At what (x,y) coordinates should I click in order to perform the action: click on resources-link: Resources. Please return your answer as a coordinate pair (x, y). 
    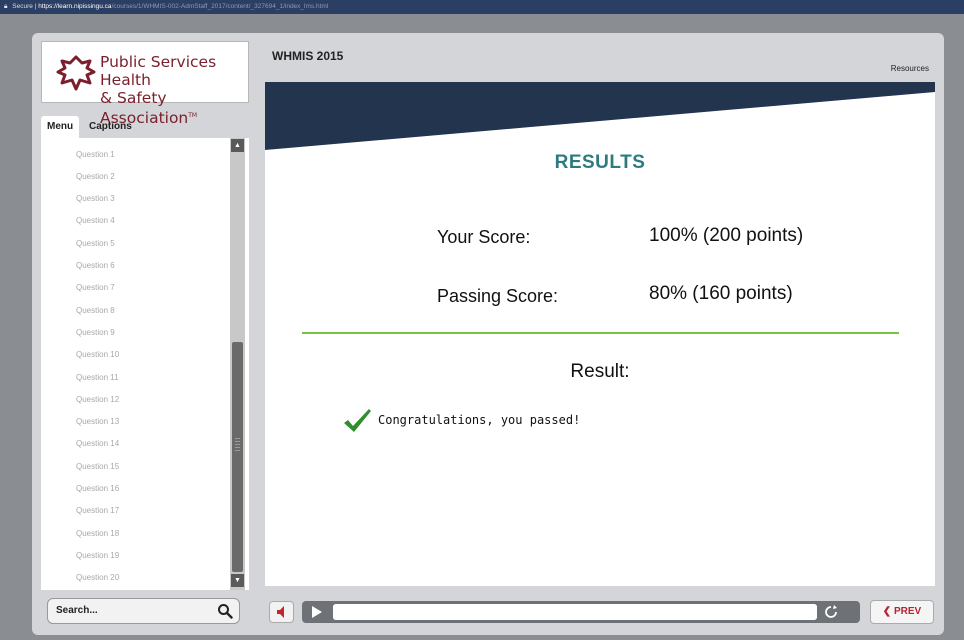
    Looking at the image, I should click on (910, 68).